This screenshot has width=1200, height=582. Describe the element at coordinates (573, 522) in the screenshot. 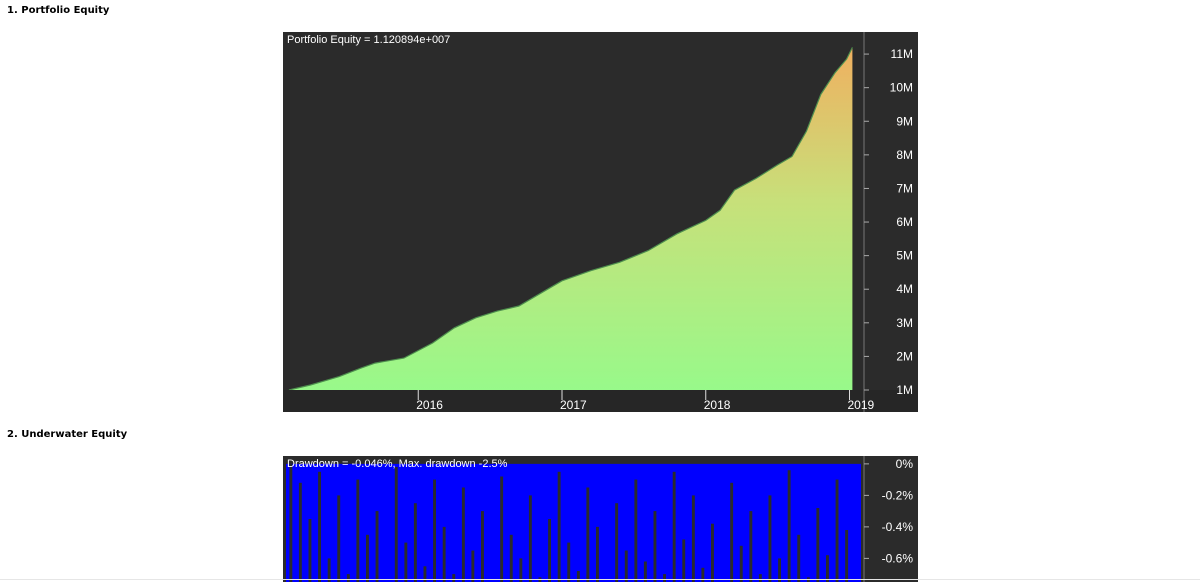

I see `drawdown-area` at that location.